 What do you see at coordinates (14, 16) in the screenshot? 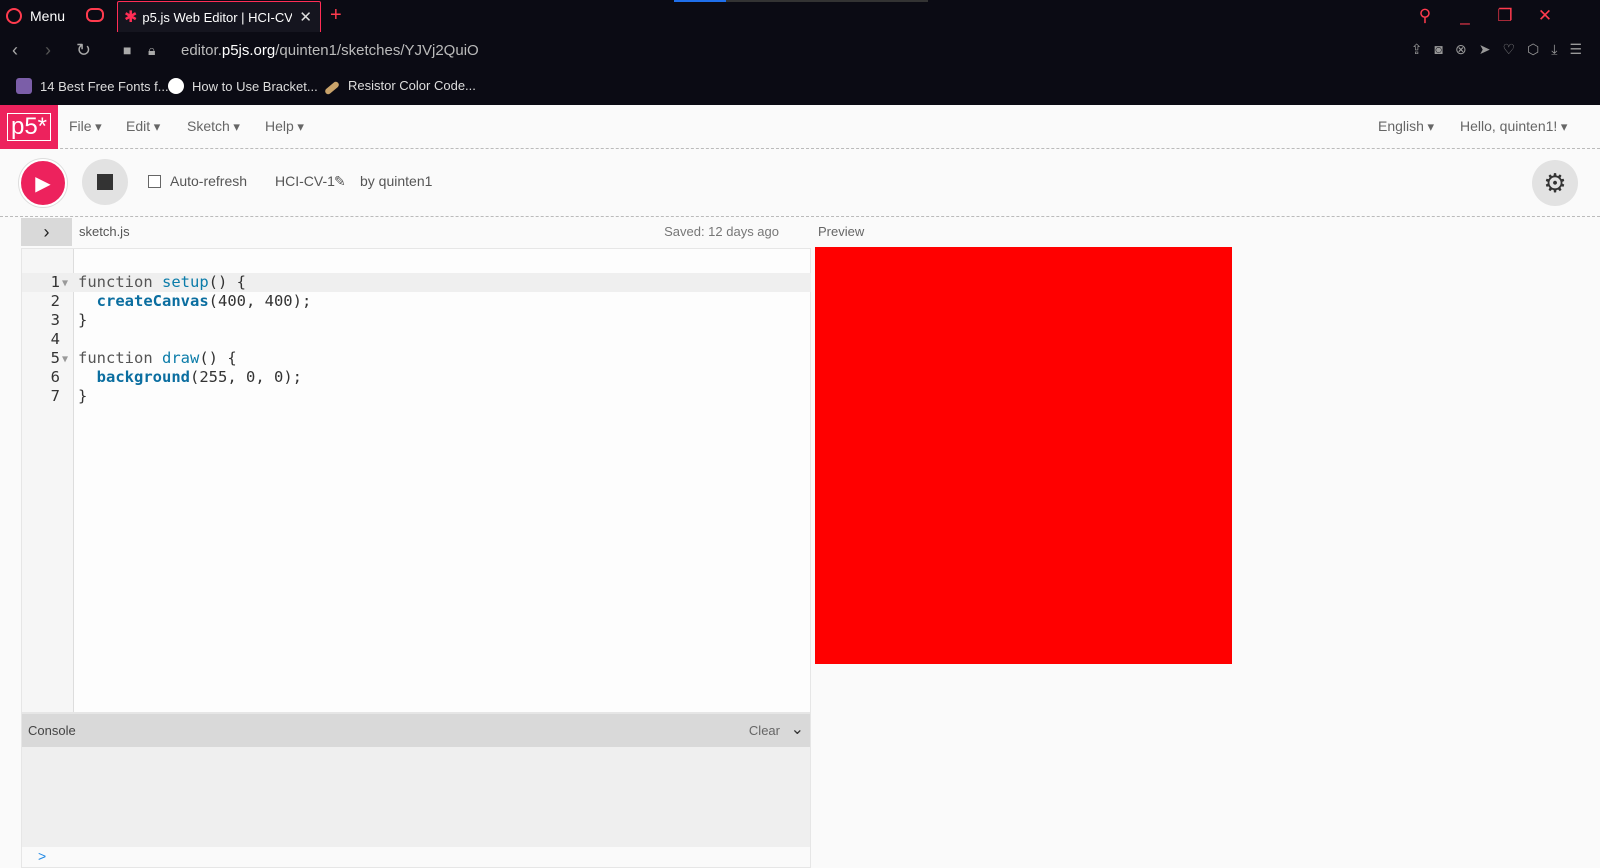
I see `opera-logo-icon` at bounding box center [14, 16].